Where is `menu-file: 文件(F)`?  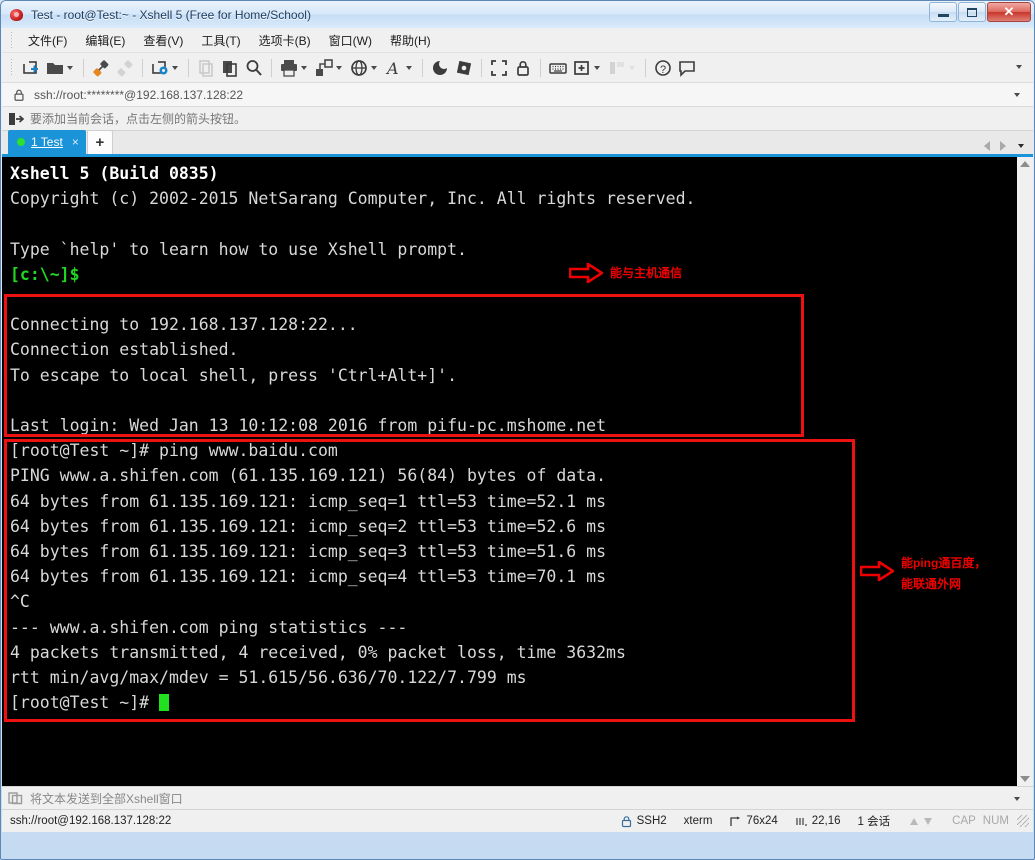
menu-file: 文件(F) is located at coordinates (47, 40).